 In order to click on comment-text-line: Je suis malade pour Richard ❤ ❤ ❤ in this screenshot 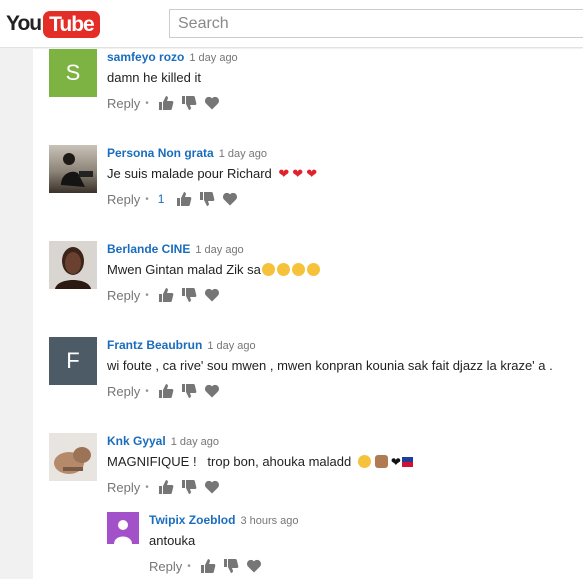, I will do `click(342, 174)`.